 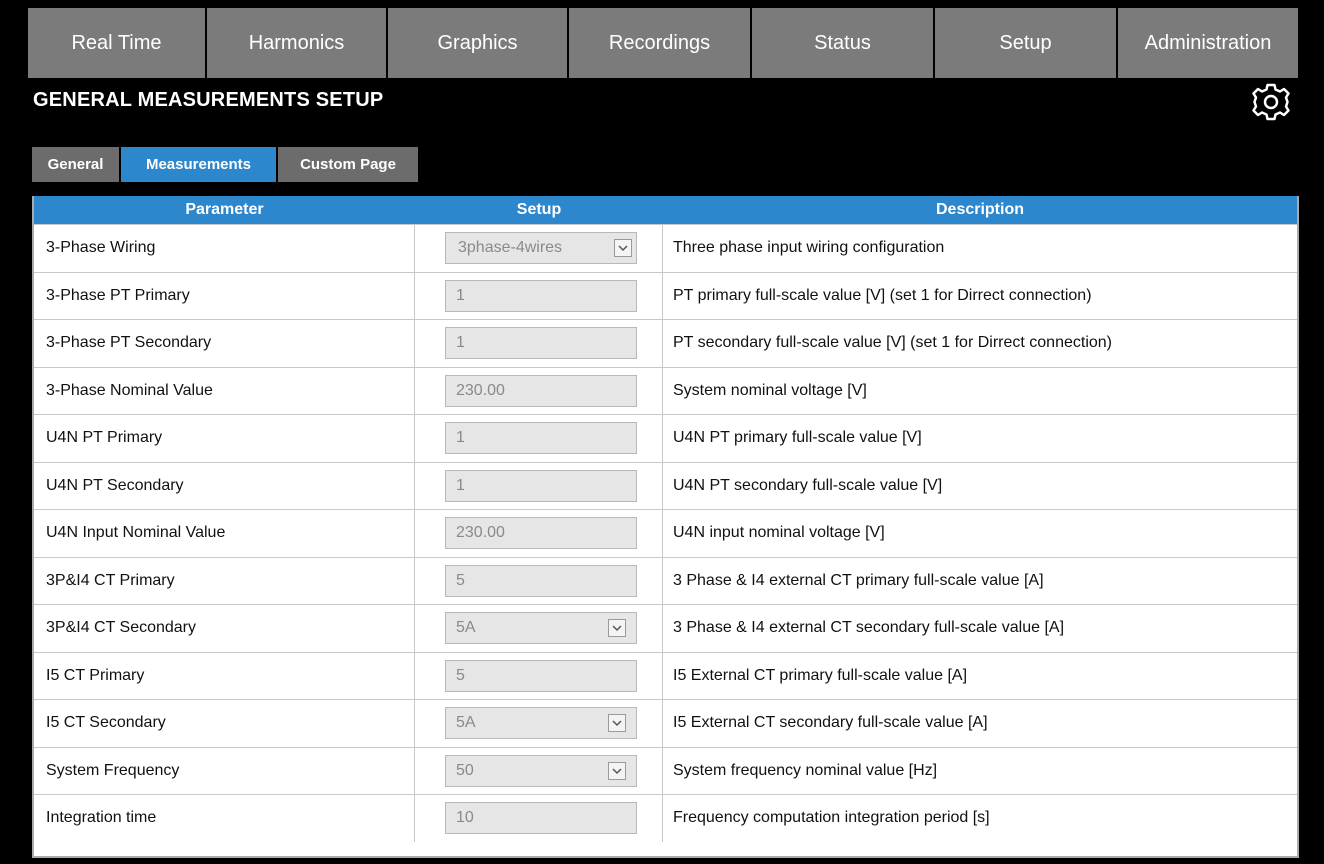 What do you see at coordinates (665, 210) in the screenshot?
I see `table-header: Parameter Setup Description` at bounding box center [665, 210].